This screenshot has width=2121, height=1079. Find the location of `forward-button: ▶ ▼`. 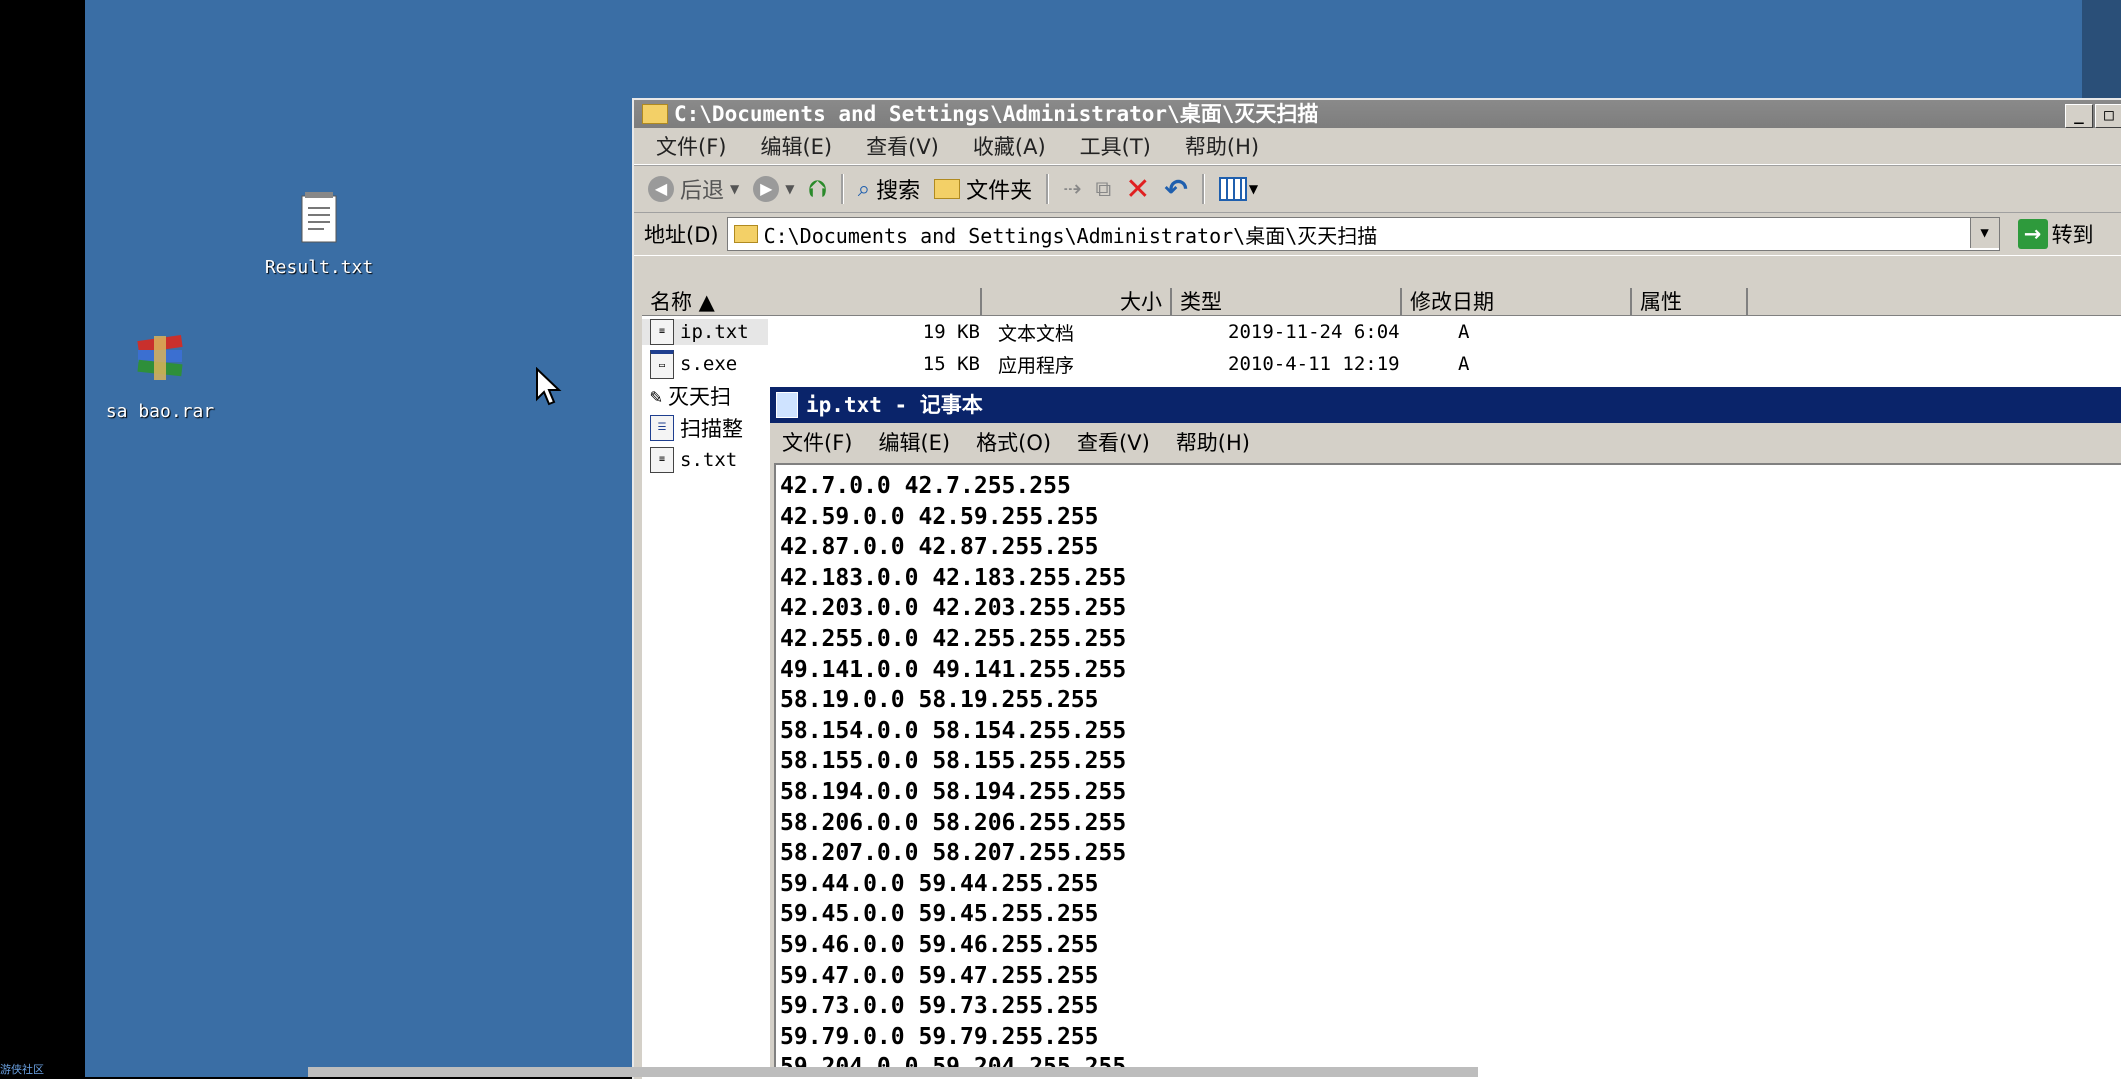

forward-button: ▶ ▼ is located at coordinates (773, 189).